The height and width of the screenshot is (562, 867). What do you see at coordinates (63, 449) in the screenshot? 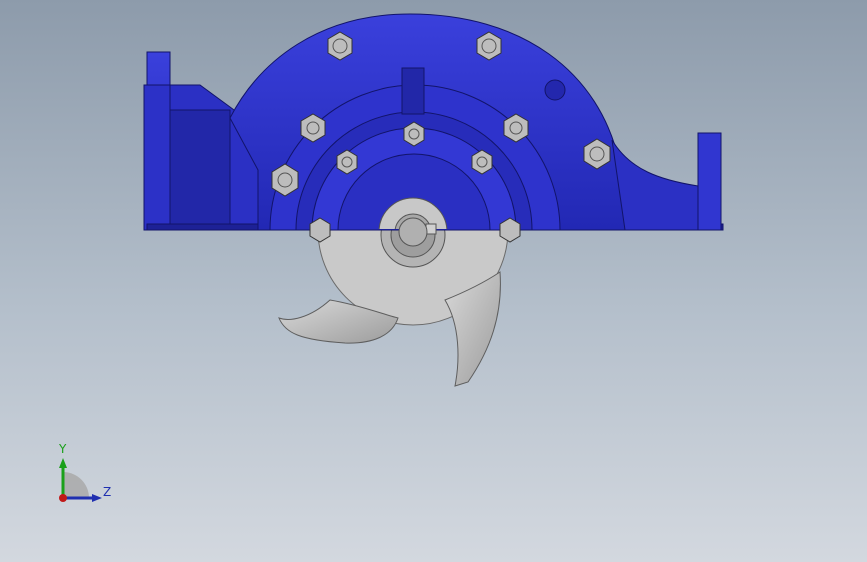
I see `triad-y-label: Y` at bounding box center [63, 449].